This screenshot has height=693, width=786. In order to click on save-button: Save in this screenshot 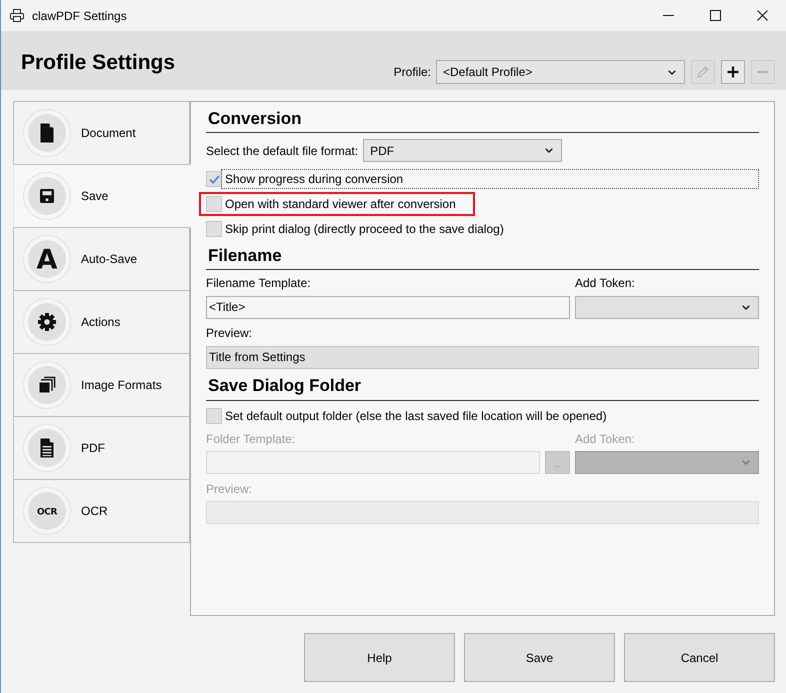, I will do `click(539, 657)`.